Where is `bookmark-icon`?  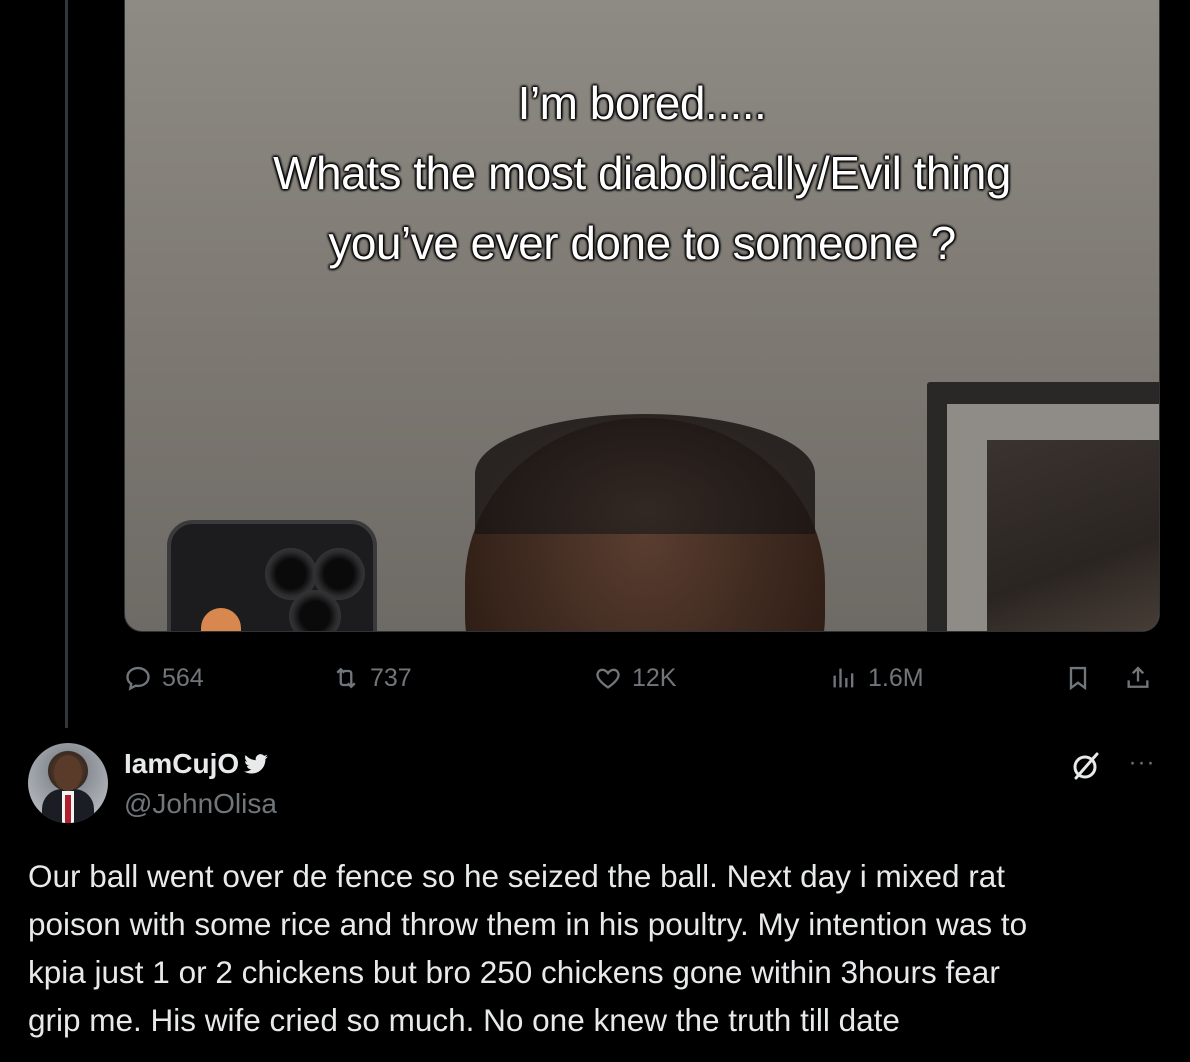 bookmark-icon is located at coordinates (1078, 678).